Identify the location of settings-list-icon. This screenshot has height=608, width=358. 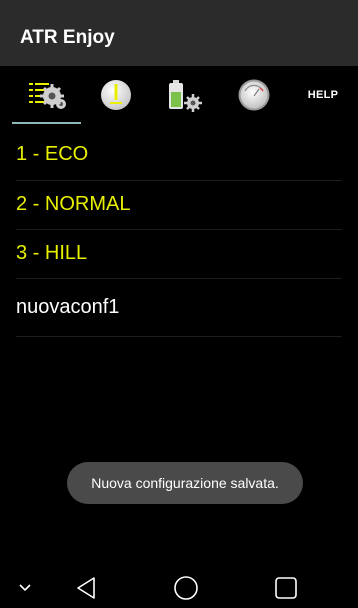
(47, 96).